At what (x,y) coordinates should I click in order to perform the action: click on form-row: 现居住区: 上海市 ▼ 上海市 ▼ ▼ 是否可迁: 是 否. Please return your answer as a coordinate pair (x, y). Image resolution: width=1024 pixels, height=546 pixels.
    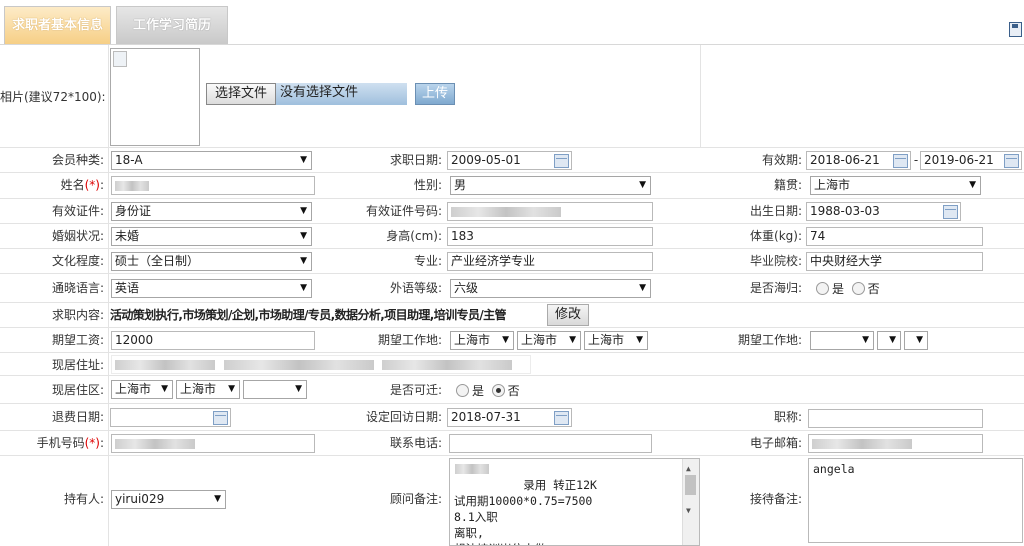
    Looking at the image, I should click on (512, 390).